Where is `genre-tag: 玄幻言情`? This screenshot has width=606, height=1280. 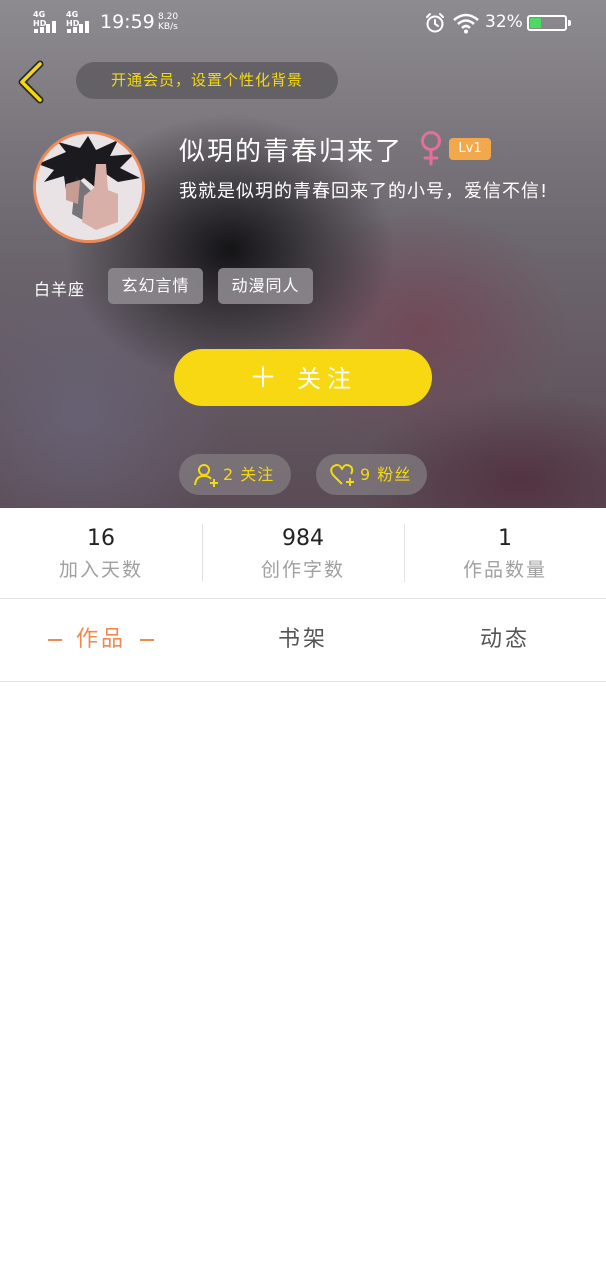 genre-tag: 玄幻言情 is located at coordinates (155, 286).